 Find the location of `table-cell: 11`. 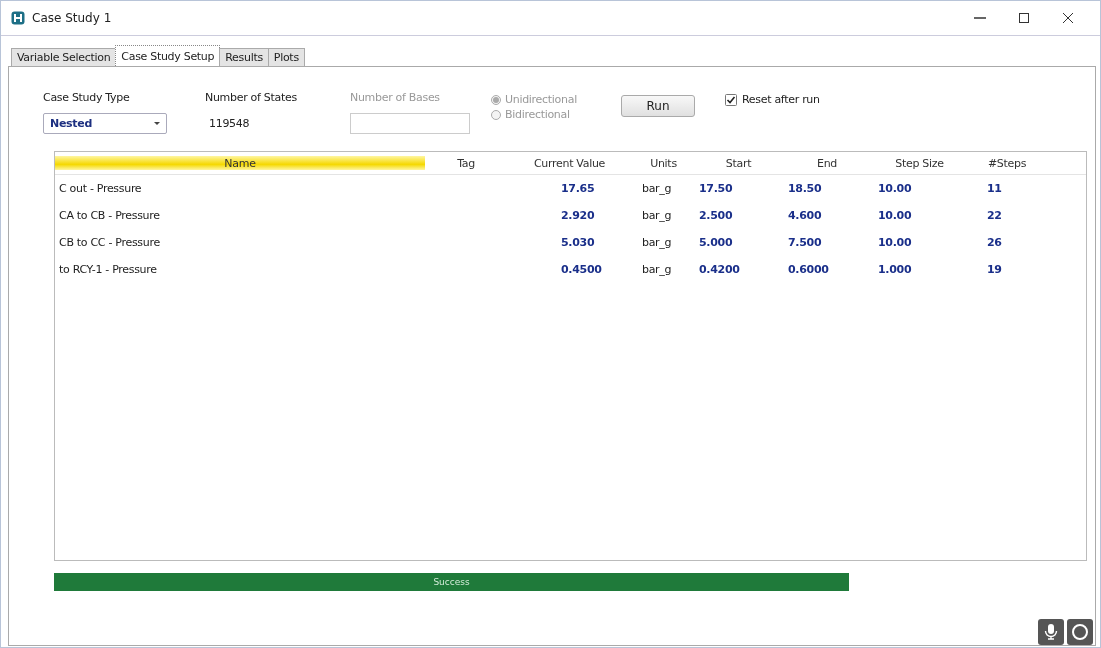

table-cell: 11 is located at coordinates (994, 188).